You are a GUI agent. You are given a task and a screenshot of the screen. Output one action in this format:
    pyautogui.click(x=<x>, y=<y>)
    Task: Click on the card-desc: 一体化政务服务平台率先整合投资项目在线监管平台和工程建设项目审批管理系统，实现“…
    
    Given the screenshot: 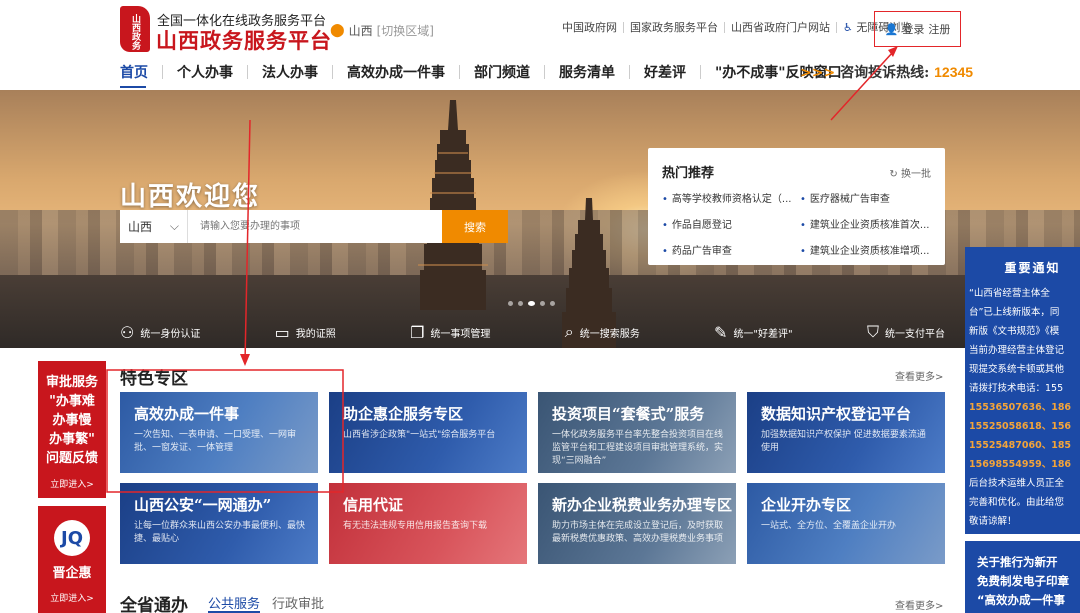 What is the action you would take?
    pyautogui.click(x=638, y=448)
    